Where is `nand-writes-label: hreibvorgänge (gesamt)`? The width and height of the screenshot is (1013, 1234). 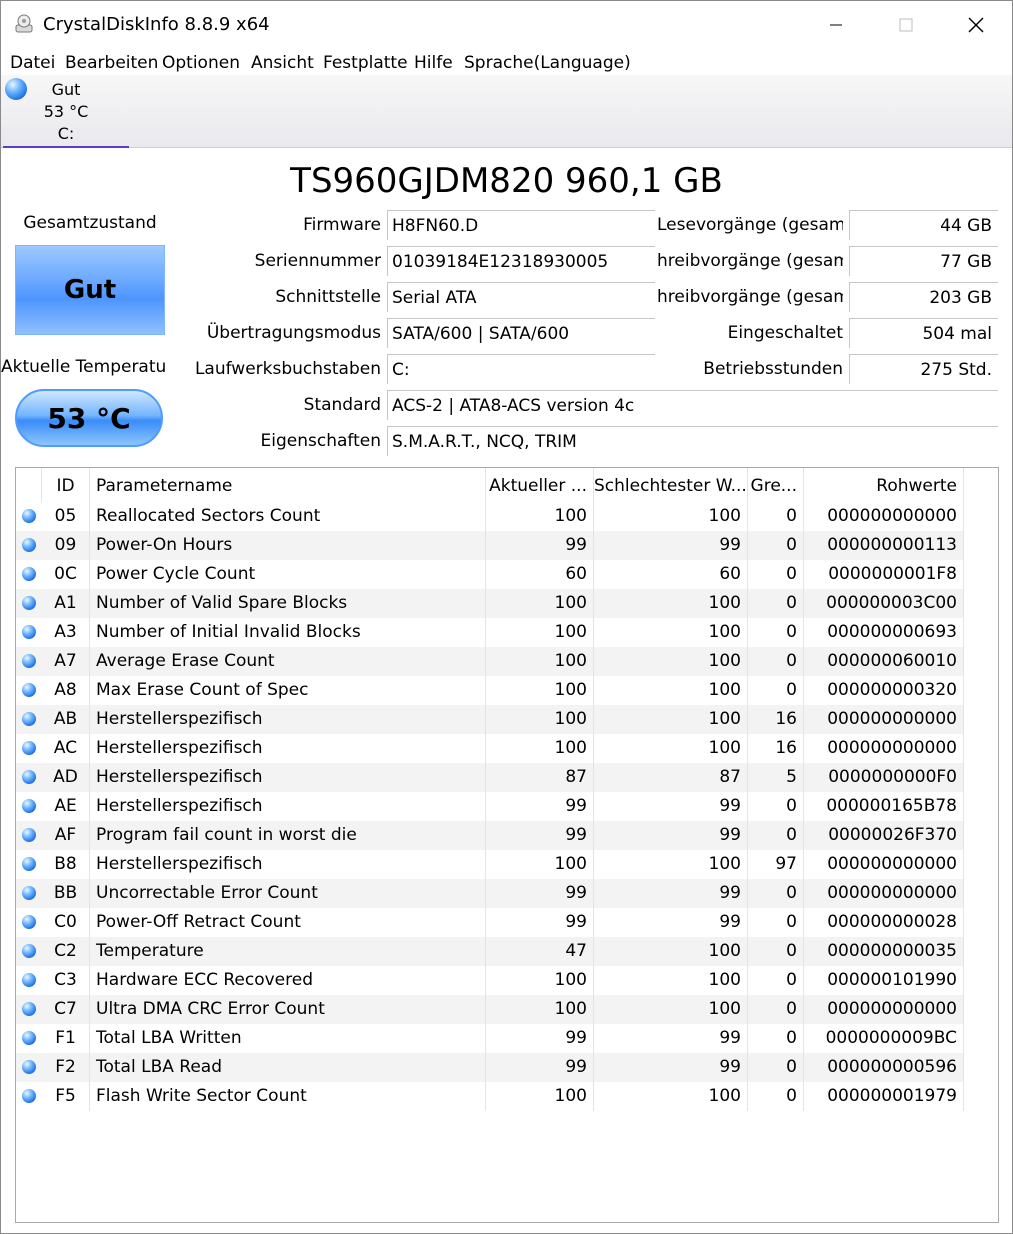
nand-writes-label: hreibvorgänge (gesamt) is located at coordinates (750, 297).